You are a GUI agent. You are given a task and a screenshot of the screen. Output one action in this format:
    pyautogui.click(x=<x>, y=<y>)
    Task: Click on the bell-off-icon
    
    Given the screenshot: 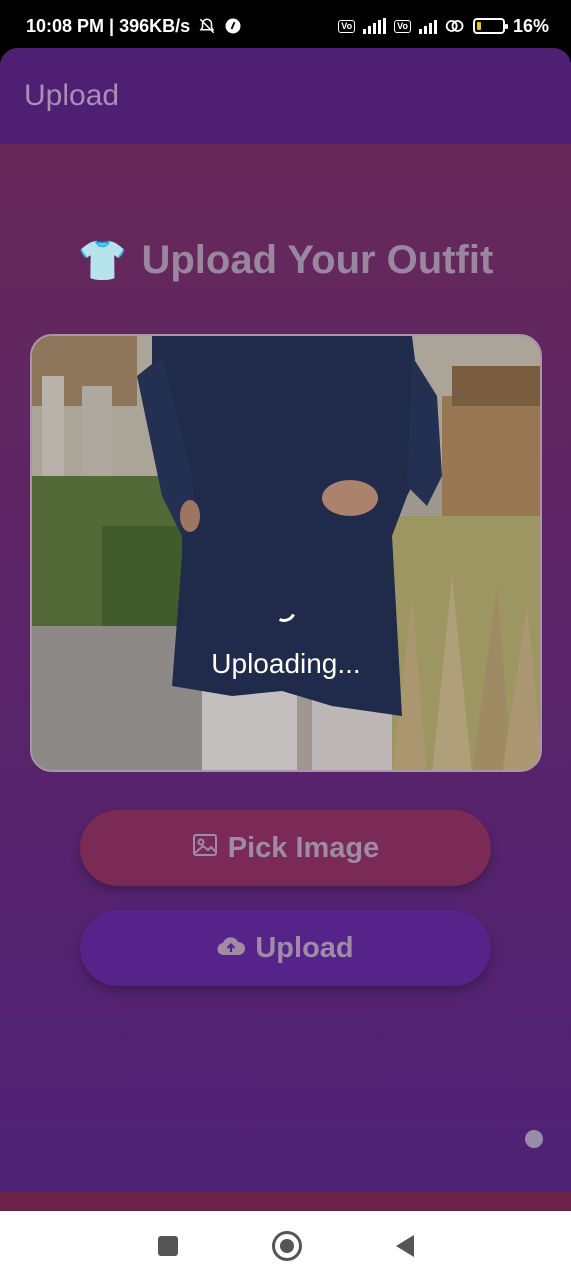 What is the action you would take?
    pyautogui.click(x=207, y=26)
    